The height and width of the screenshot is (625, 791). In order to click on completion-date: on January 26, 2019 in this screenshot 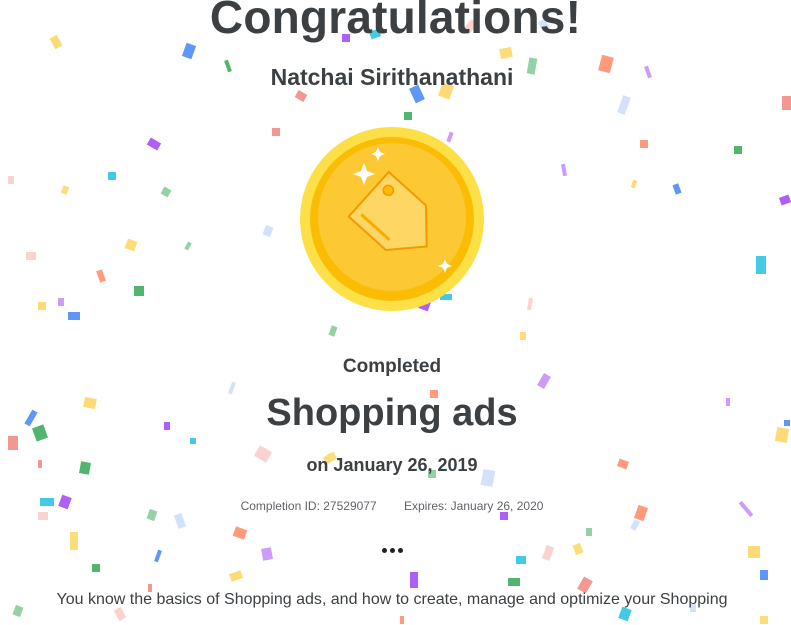, I will do `click(392, 465)`.